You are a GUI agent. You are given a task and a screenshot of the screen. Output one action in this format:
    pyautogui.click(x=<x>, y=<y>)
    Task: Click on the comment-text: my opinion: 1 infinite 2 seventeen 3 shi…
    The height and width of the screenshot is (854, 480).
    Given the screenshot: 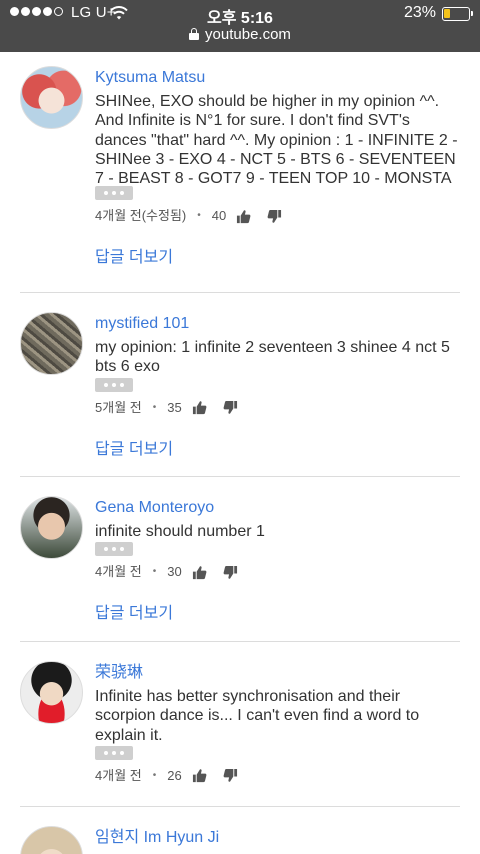 What is the action you would take?
    pyautogui.click(x=272, y=357)
    